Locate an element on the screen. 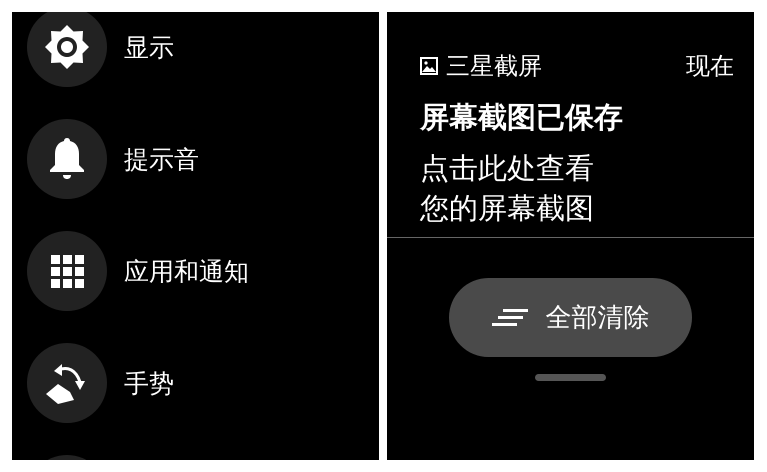  brightness-icon is located at coordinates (67, 47).